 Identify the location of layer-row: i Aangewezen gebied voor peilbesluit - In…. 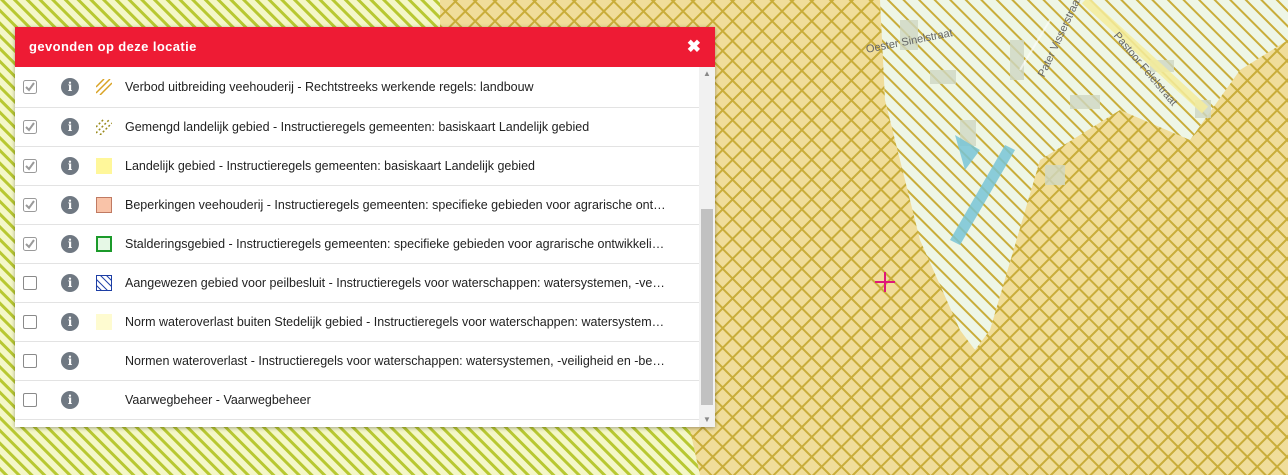
(357, 283).